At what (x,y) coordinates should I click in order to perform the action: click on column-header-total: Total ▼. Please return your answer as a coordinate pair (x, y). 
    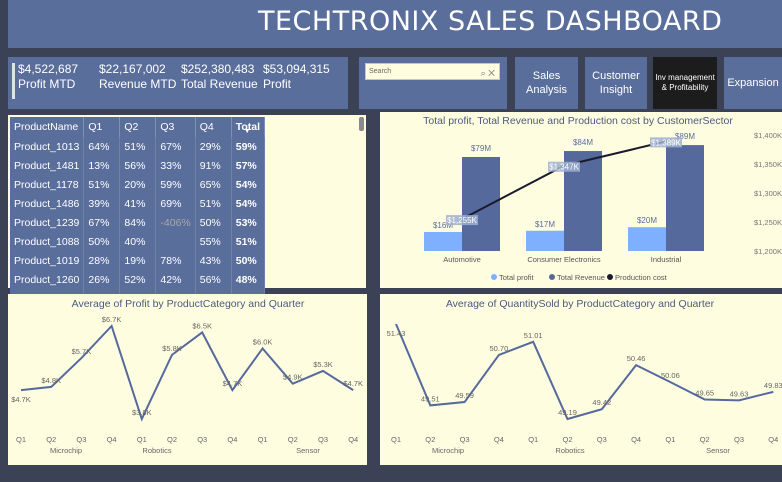
    Looking at the image, I should click on (248, 127).